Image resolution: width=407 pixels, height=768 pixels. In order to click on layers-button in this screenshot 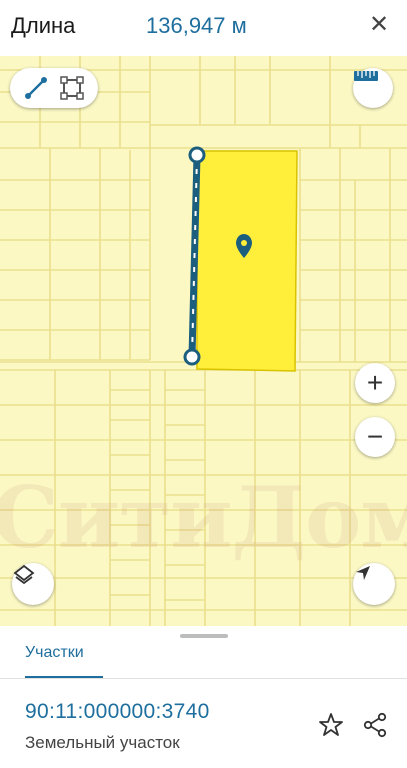, I will do `click(33, 584)`.